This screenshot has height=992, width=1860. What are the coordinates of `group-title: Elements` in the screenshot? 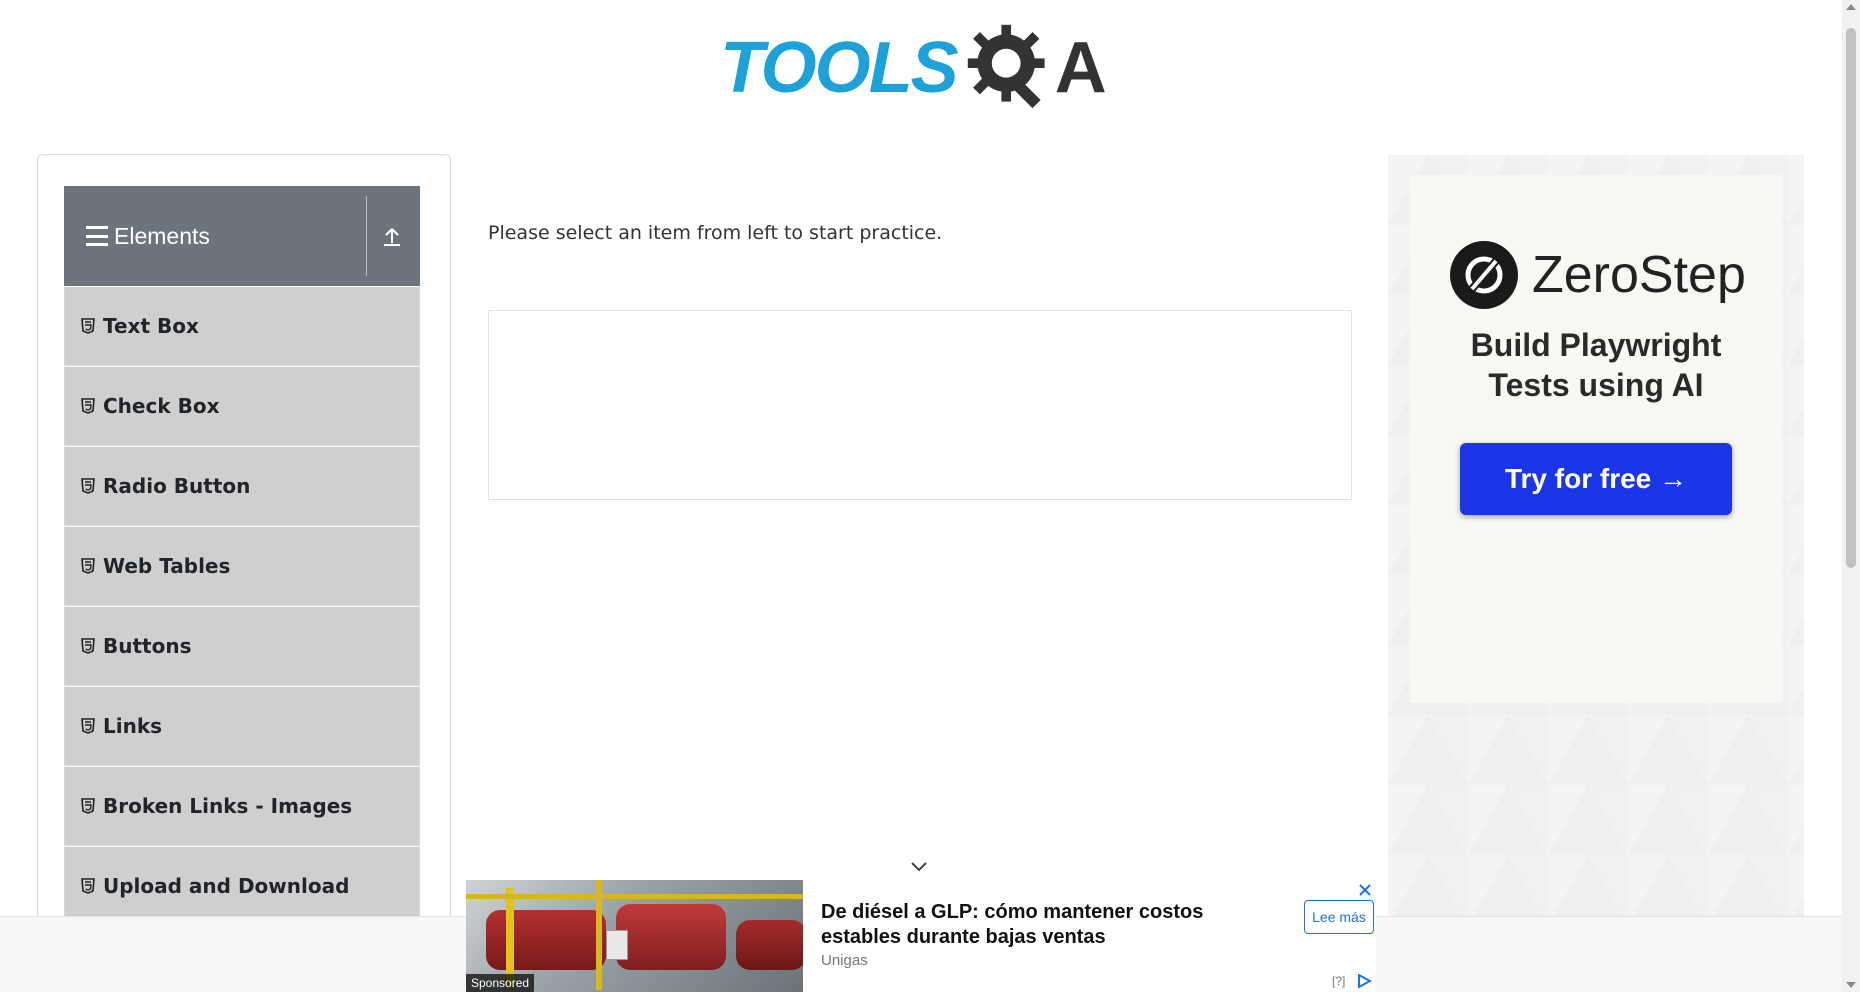 It's located at (162, 235).